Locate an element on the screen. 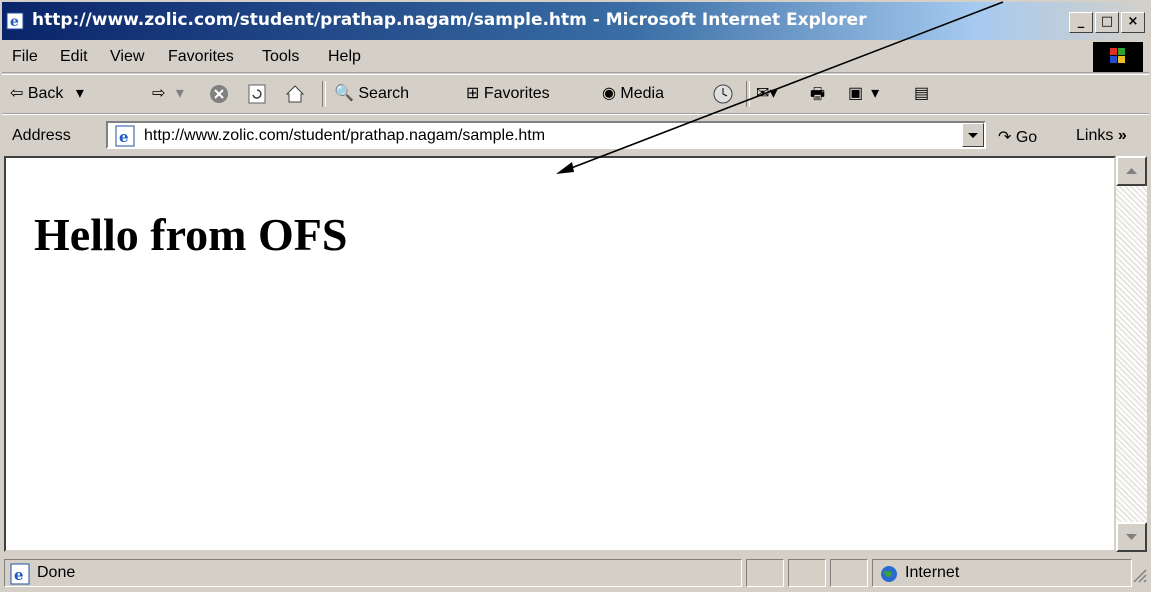  vertical-scrollbar is located at coordinates (1131, 354).